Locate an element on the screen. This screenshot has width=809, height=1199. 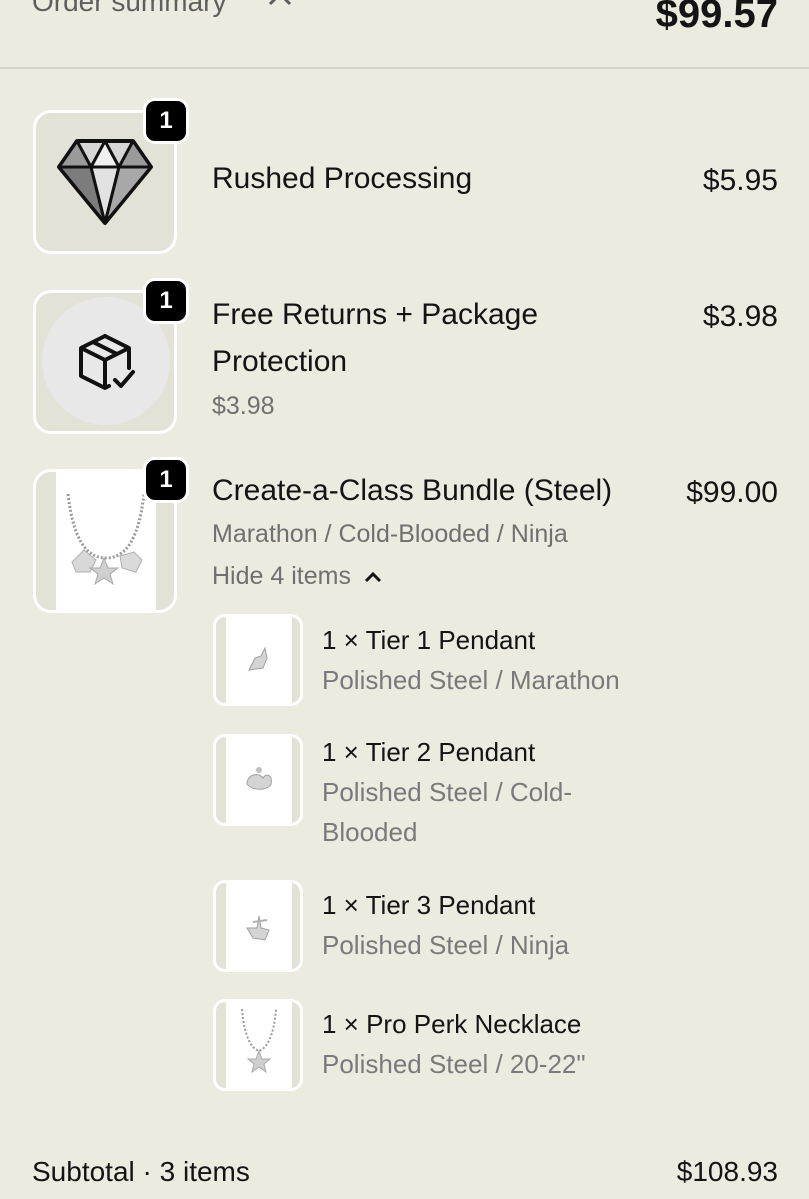
item-thumbnail-package-protection: 1 is located at coordinates (111, 356).